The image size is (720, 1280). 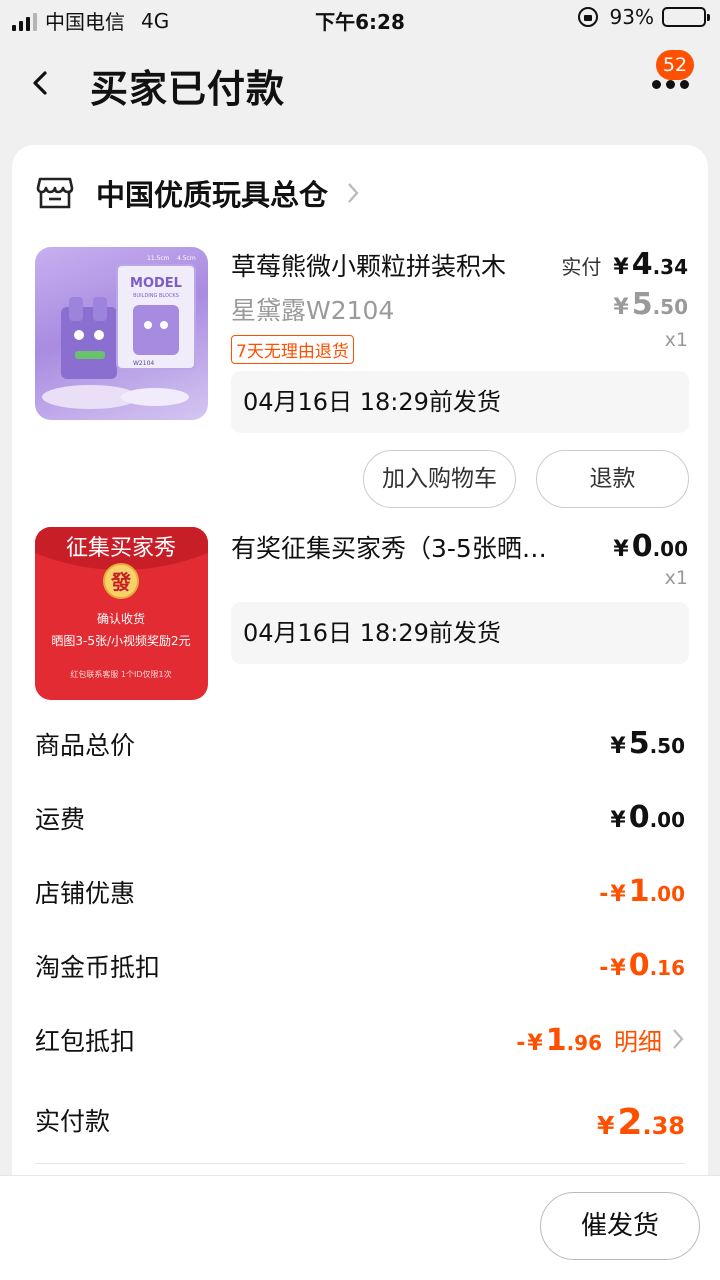 I want to click on value-dec: .16, so click(x=667, y=968).